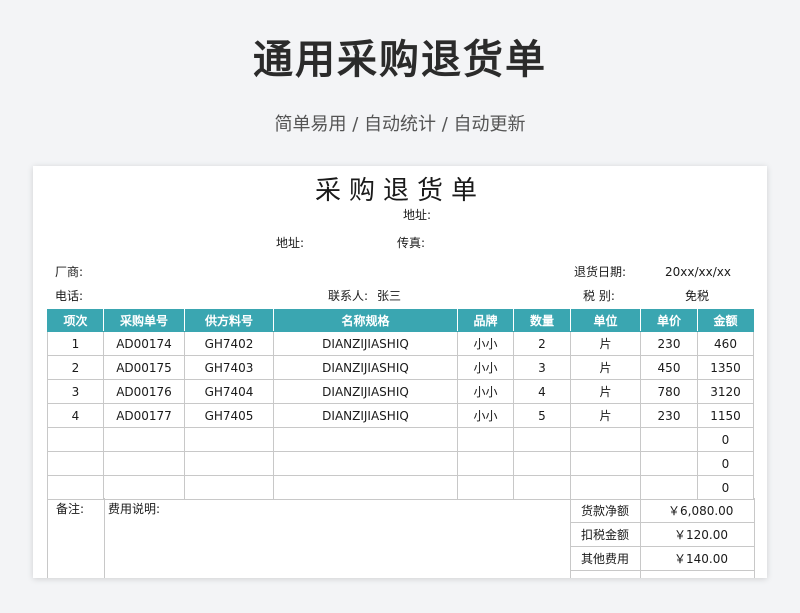 Image resolution: width=800 pixels, height=613 pixels. What do you see at coordinates (411, 243) in the screenshot?
I see `fax-label: 传真:` at bounding box center [411, 243].